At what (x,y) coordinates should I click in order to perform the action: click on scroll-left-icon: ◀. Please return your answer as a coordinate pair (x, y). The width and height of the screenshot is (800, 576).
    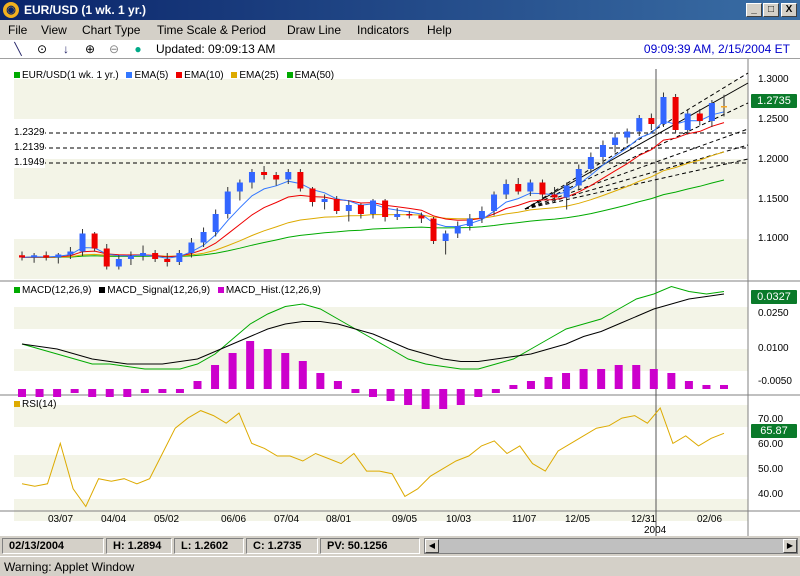
    Looking at the image, I should click on (432, 546).